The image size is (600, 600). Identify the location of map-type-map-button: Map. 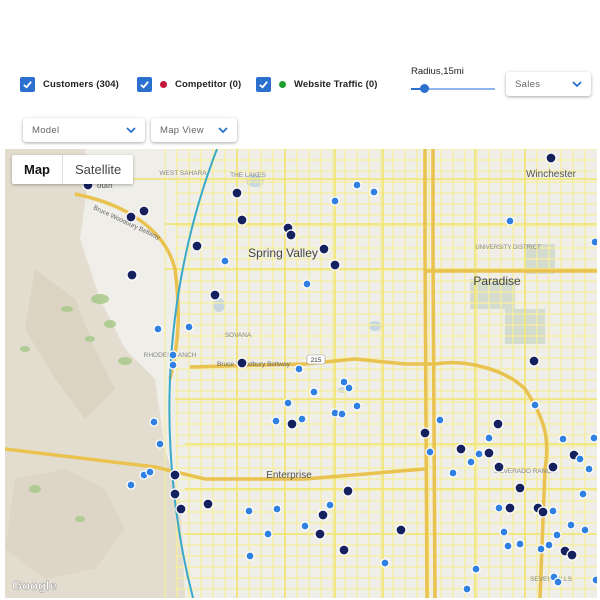
(37, 169).